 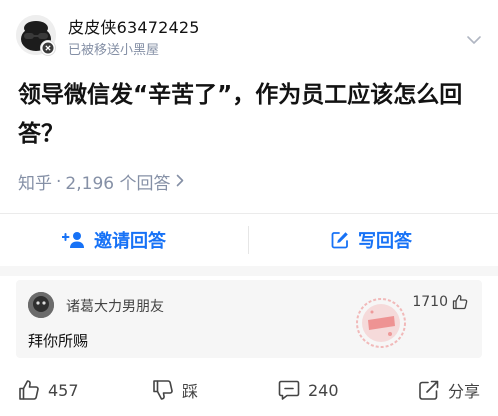 I want to click on vertical-divider, so click(x=248, y=240).